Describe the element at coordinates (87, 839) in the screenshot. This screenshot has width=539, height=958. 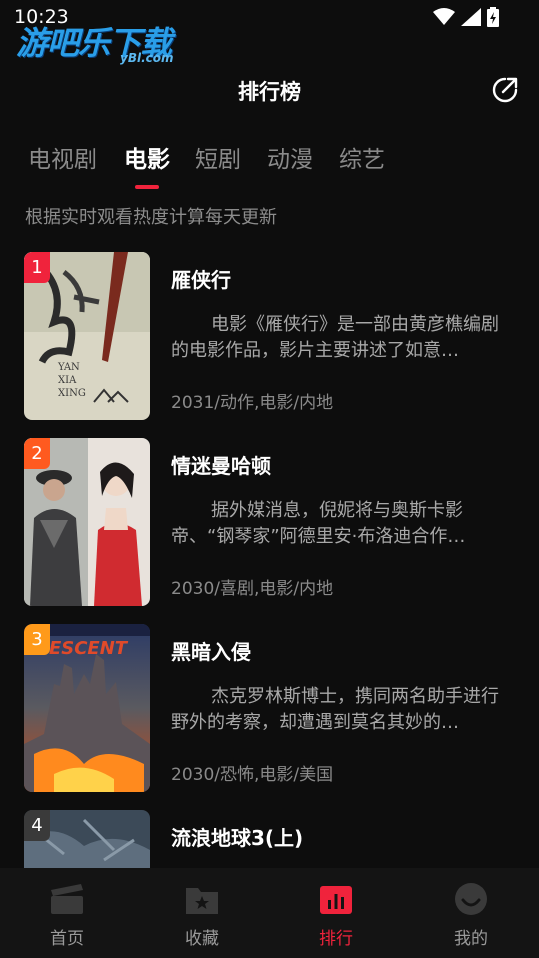
I see `movie-poster: 4` at that location.